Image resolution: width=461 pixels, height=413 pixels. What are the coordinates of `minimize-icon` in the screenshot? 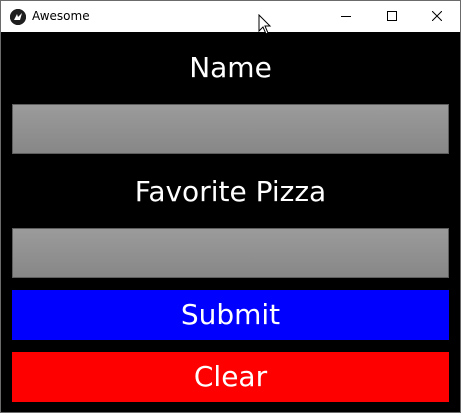 It's located at (346, 16).